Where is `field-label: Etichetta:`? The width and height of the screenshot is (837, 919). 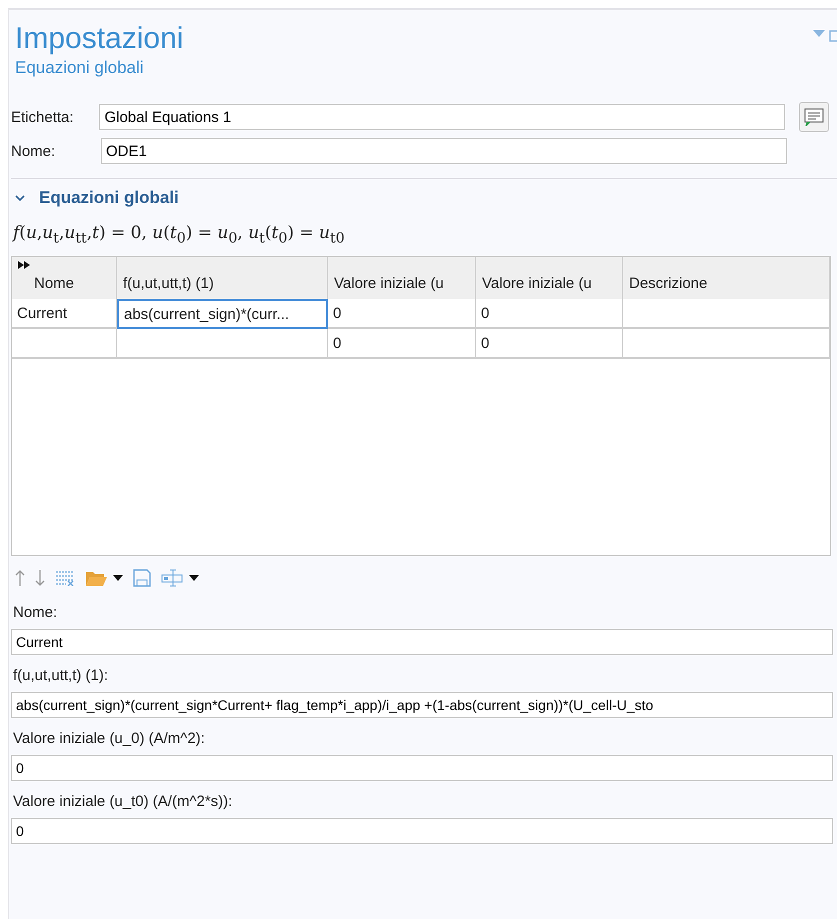
field-label: Etichetta: is located at coordinates (43, 117).